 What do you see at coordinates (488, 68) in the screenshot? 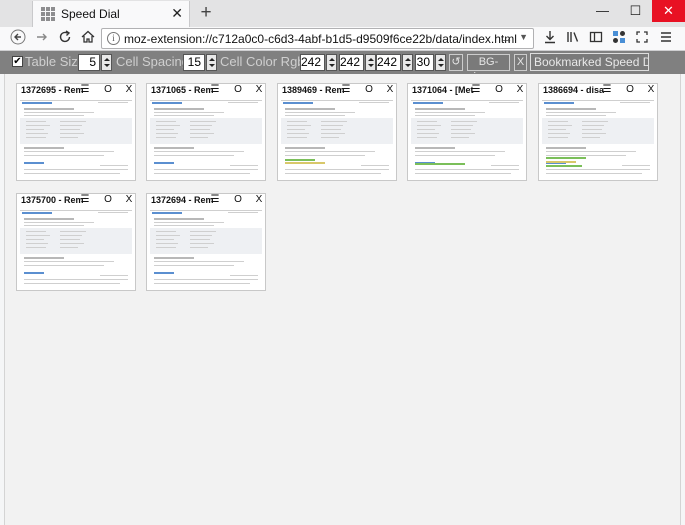
I see `bg-image-button: BG-image` at bounding box center [488, 68].